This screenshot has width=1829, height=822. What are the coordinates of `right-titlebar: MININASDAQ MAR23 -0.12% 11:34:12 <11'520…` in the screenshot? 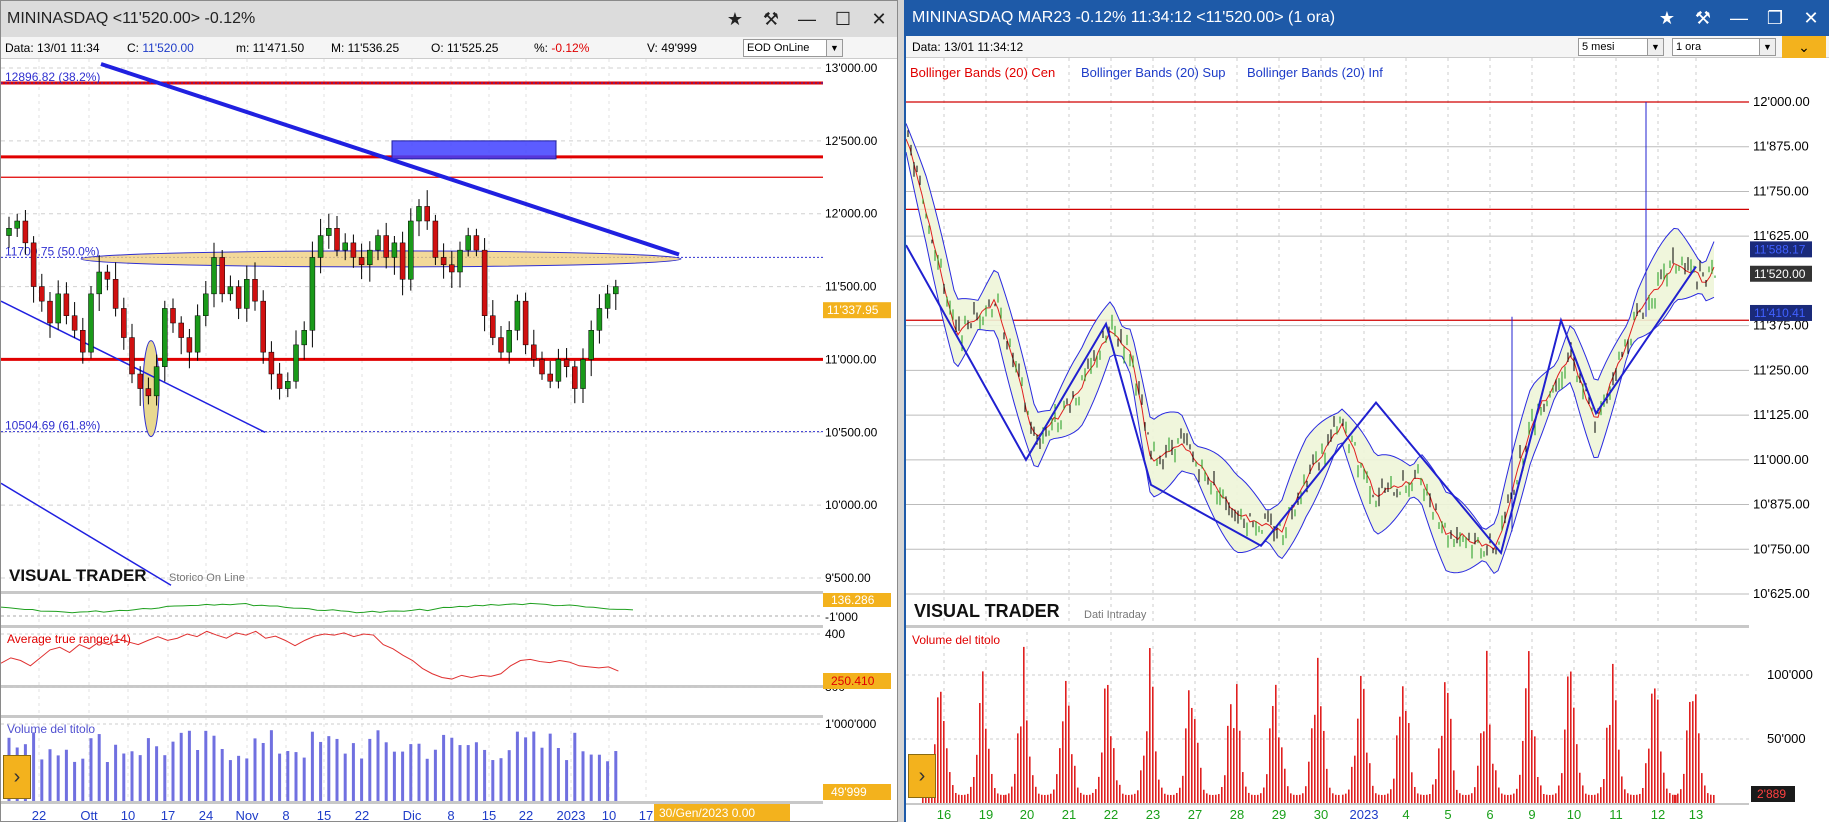 It's located at (1367, 18).